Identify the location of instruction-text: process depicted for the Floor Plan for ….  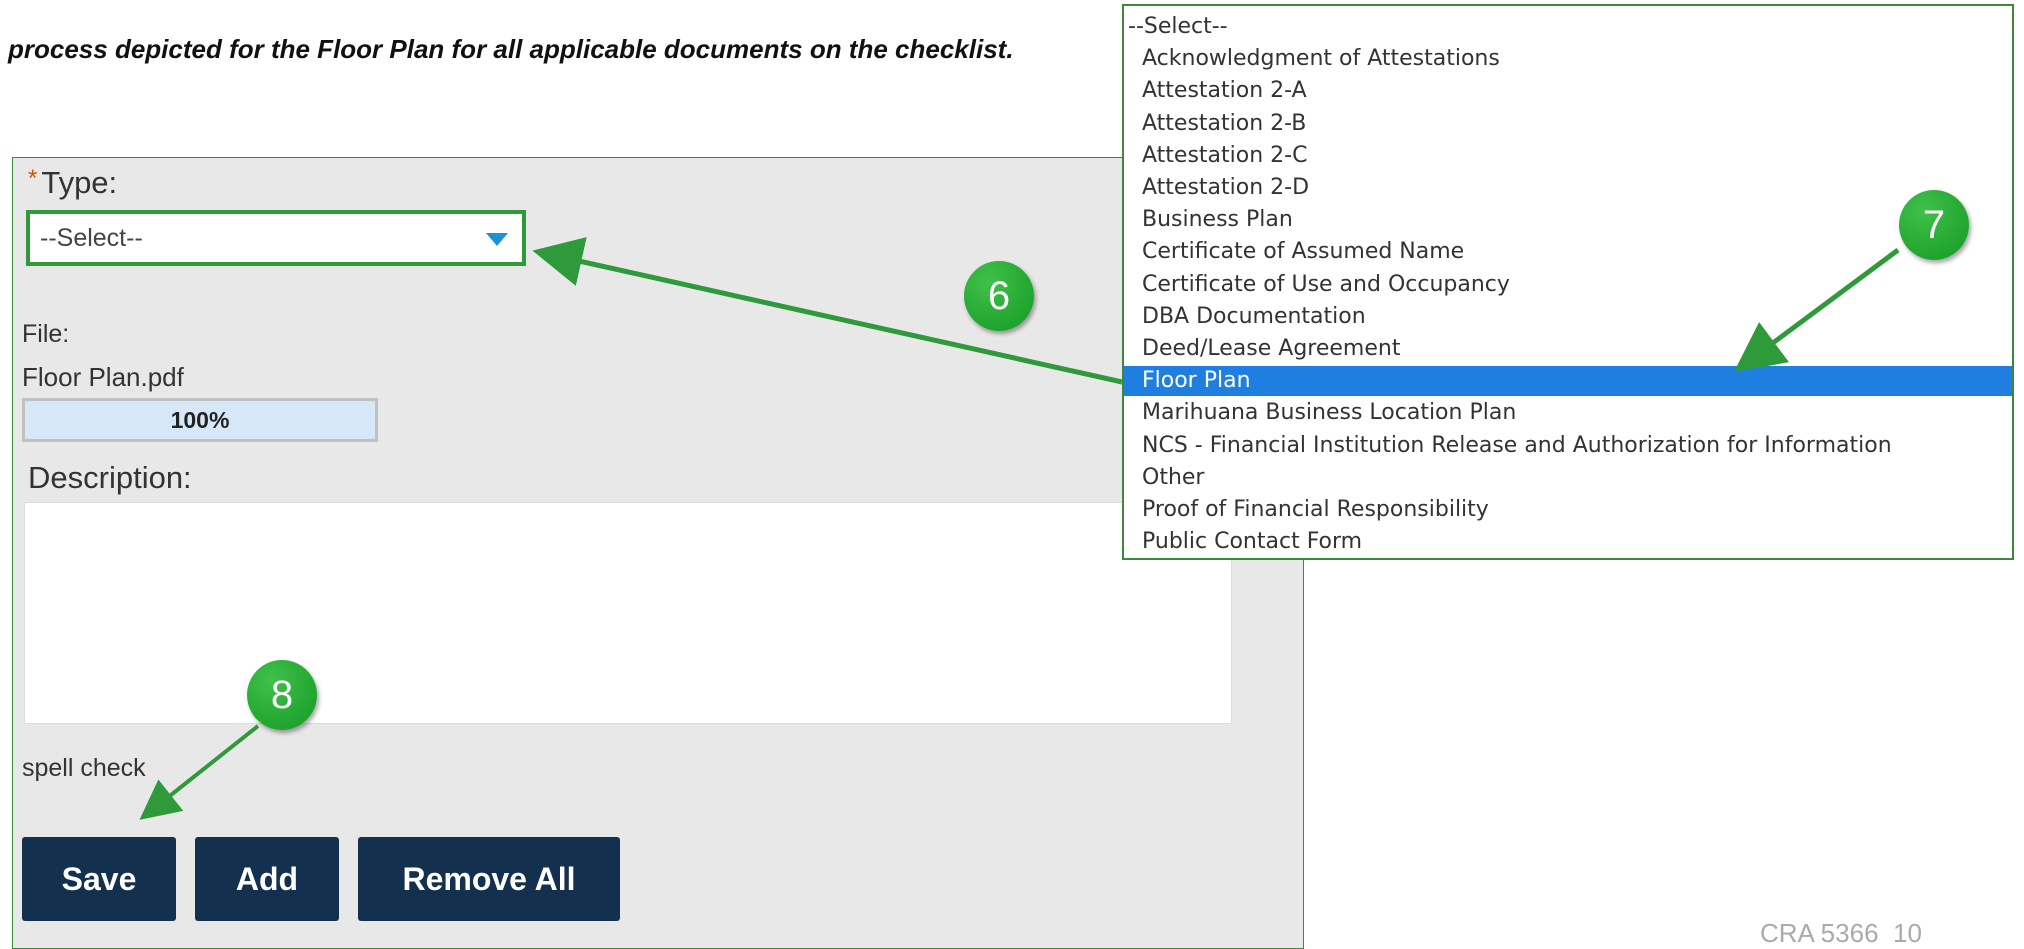
(511, 49).